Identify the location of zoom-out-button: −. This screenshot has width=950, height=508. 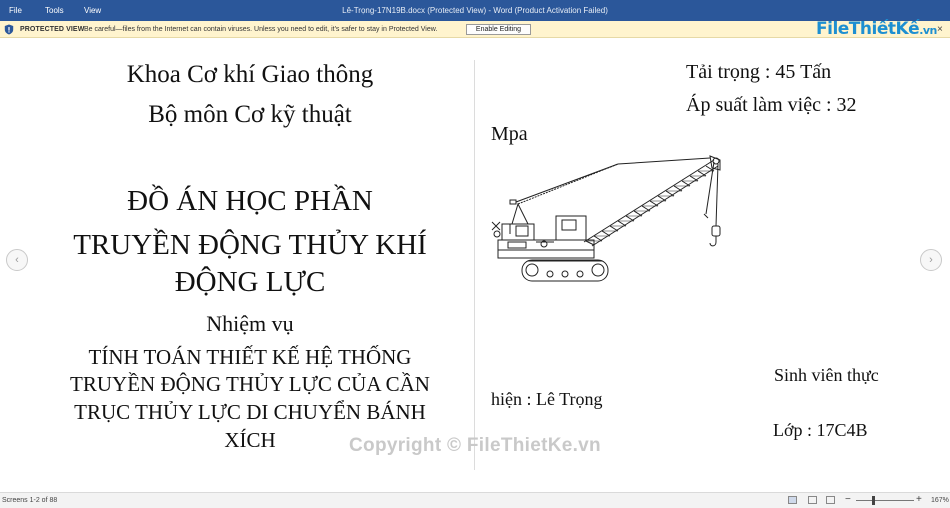
(848, 499).